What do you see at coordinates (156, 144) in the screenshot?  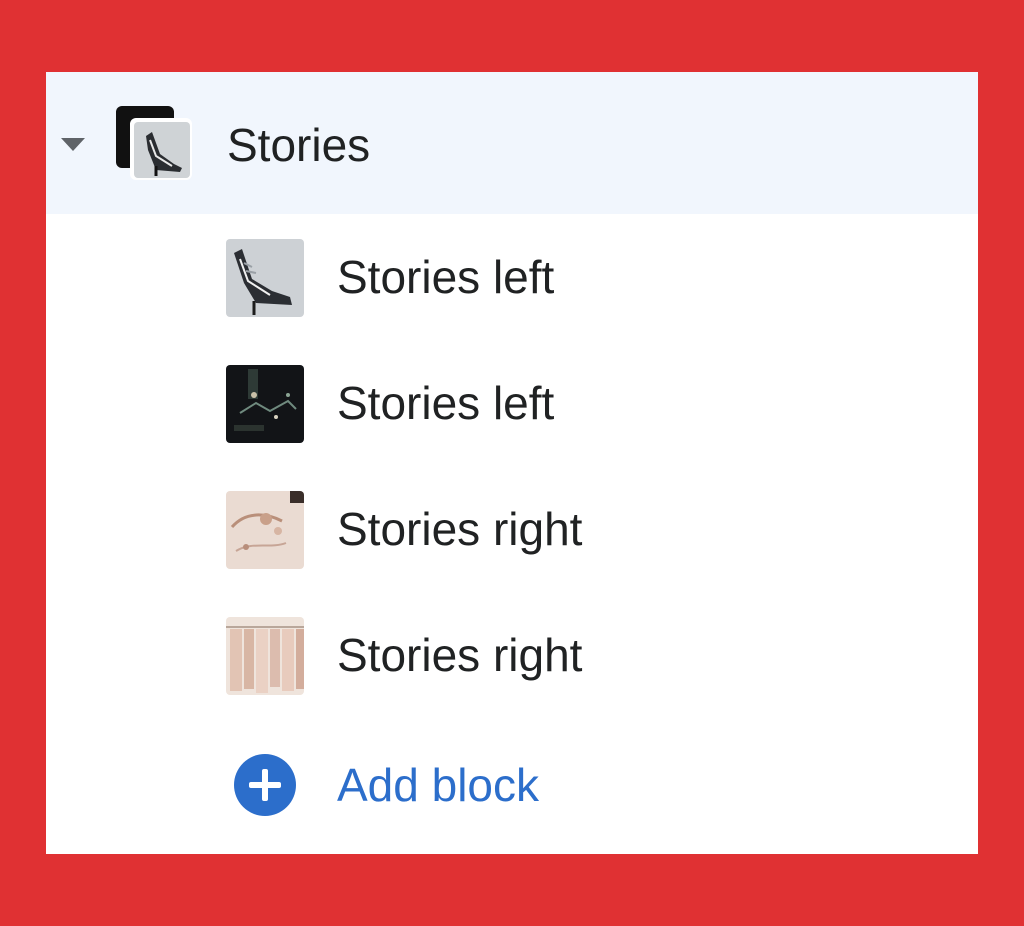 I see `stories-section-icon` at bounding box center [156, 144].